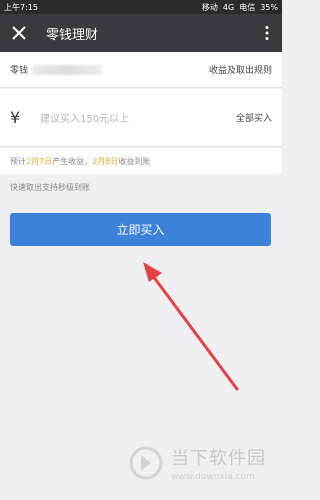 The image size is (320, 500). What do you see at coordinates (21, 7) in the screenshot?
I see `status-time: 上午7:15` at bounding box center [21, 7].